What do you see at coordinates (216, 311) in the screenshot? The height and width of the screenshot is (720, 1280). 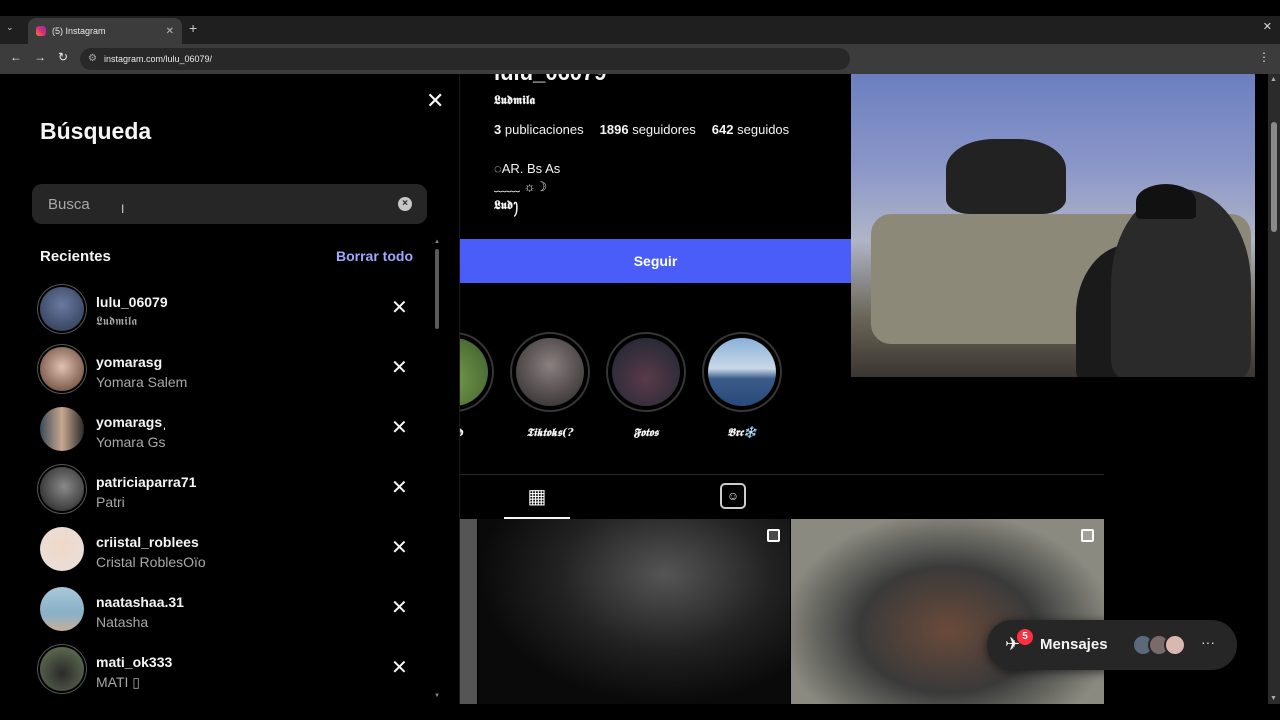 I see `list-item: lulu_06079 𝕷𝖚𝖉𝖒𝖎𝖑𝖆 ✕` at bounding box center [216, 311].